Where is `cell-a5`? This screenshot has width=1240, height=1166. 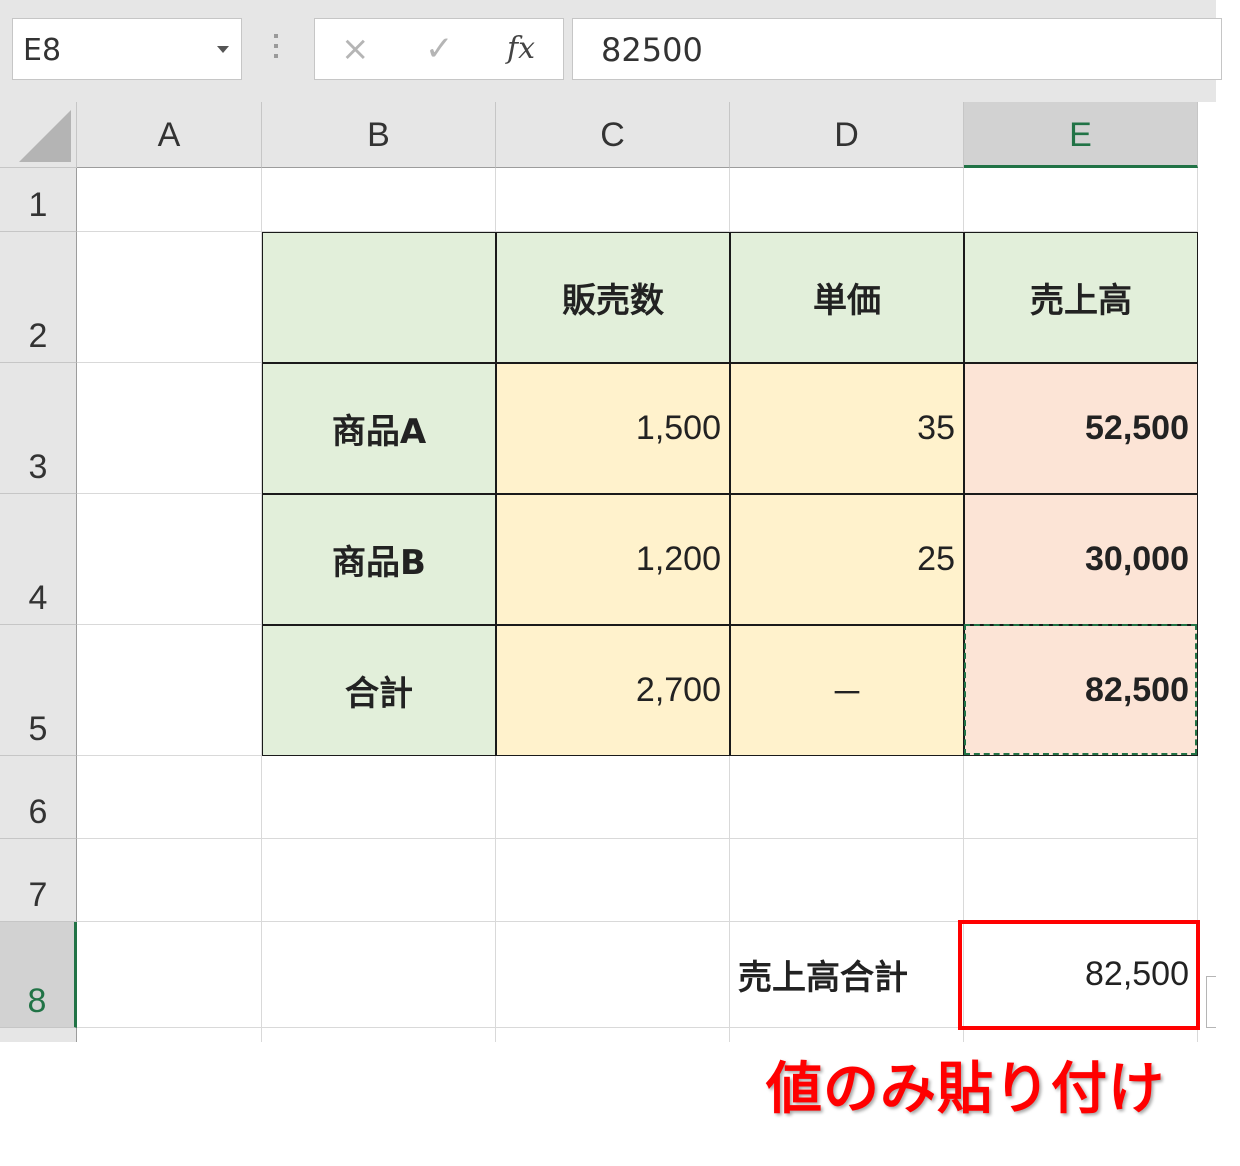 cell-a5 is located at coordinates (169, 690).